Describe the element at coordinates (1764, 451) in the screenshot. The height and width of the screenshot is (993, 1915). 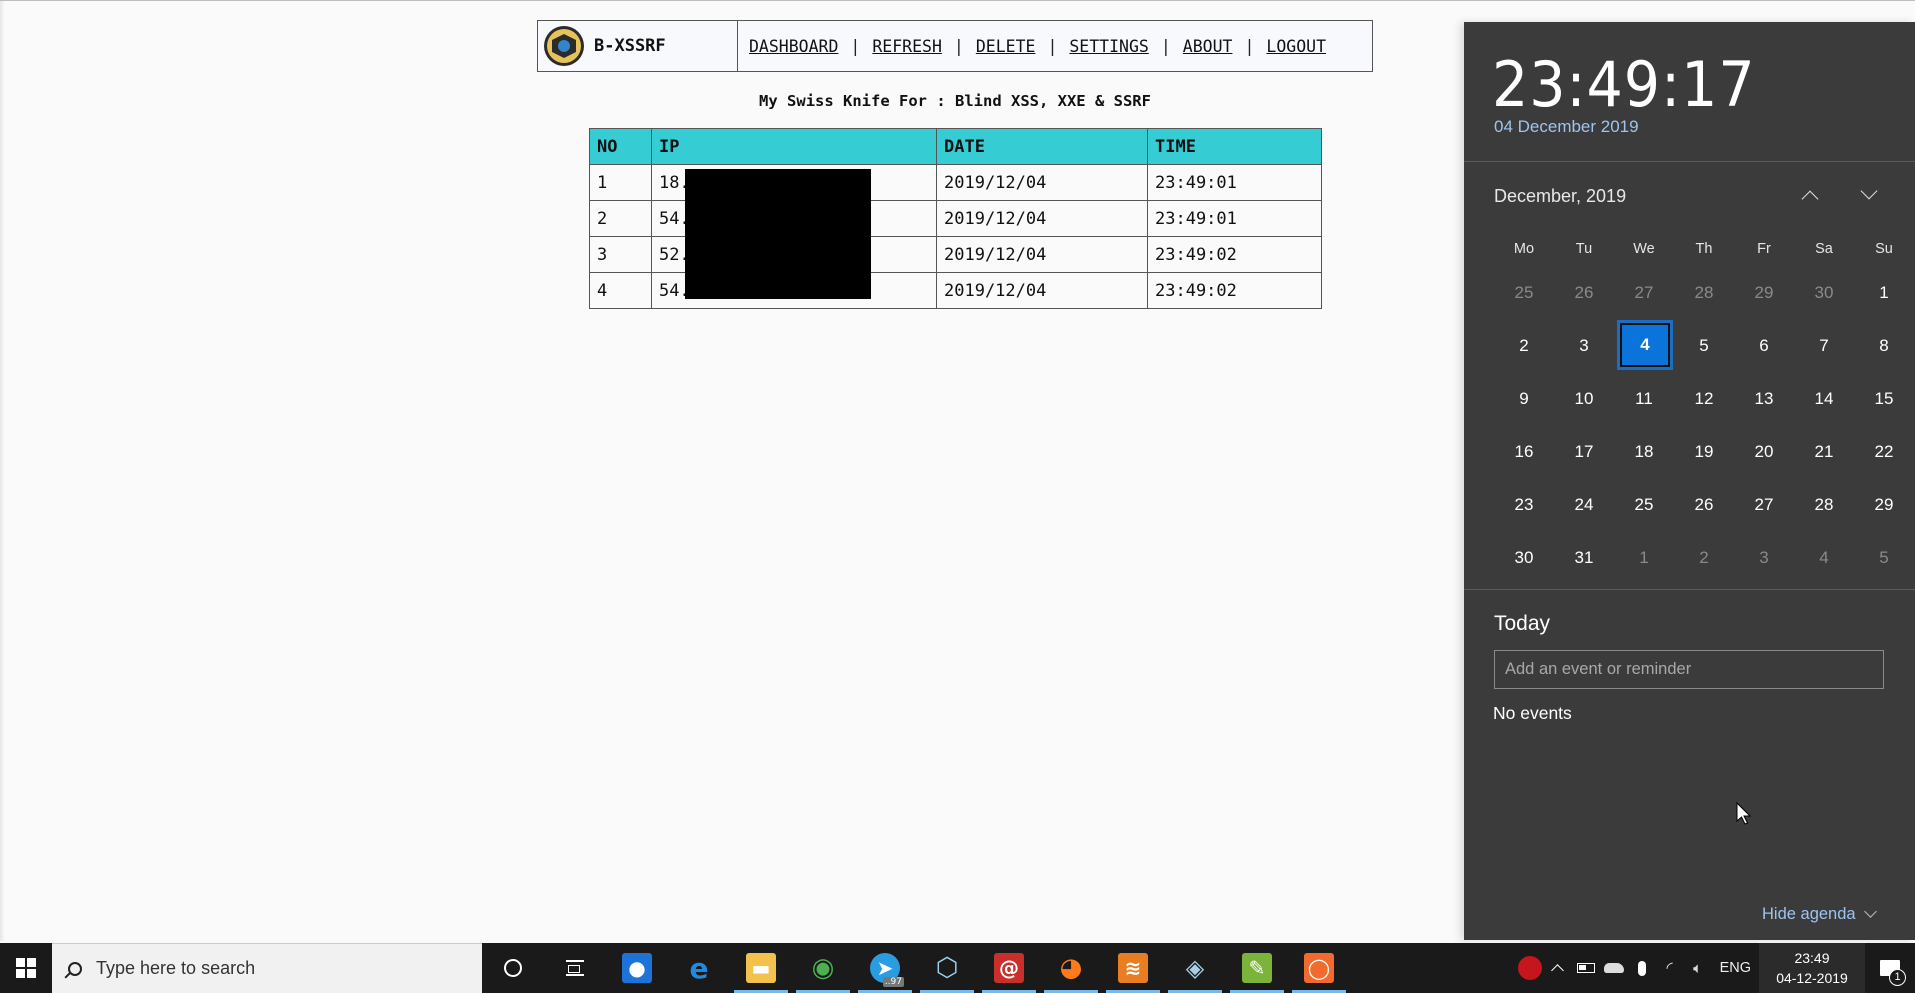
I see `calendar-day: 20` at that location.